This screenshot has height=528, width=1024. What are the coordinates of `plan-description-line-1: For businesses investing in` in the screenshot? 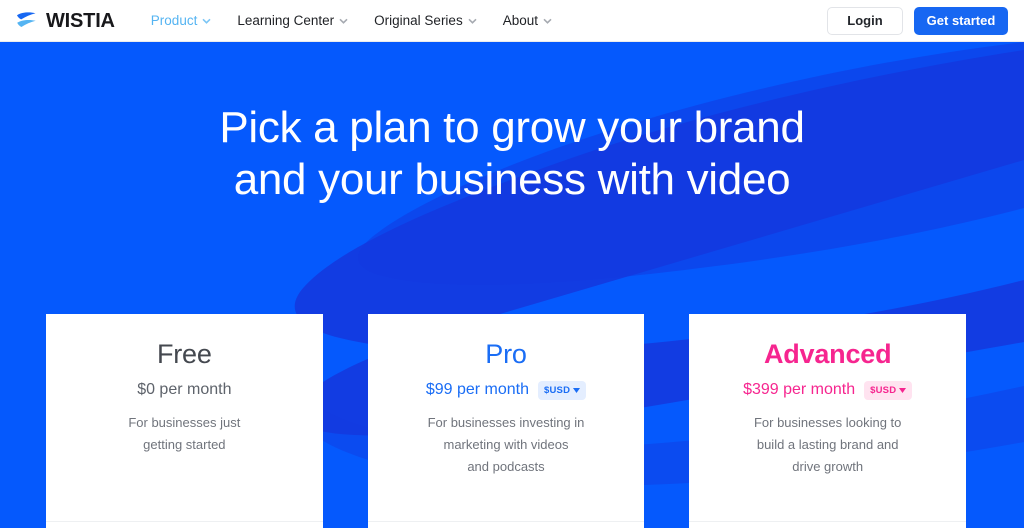 It's located at (506, 422).